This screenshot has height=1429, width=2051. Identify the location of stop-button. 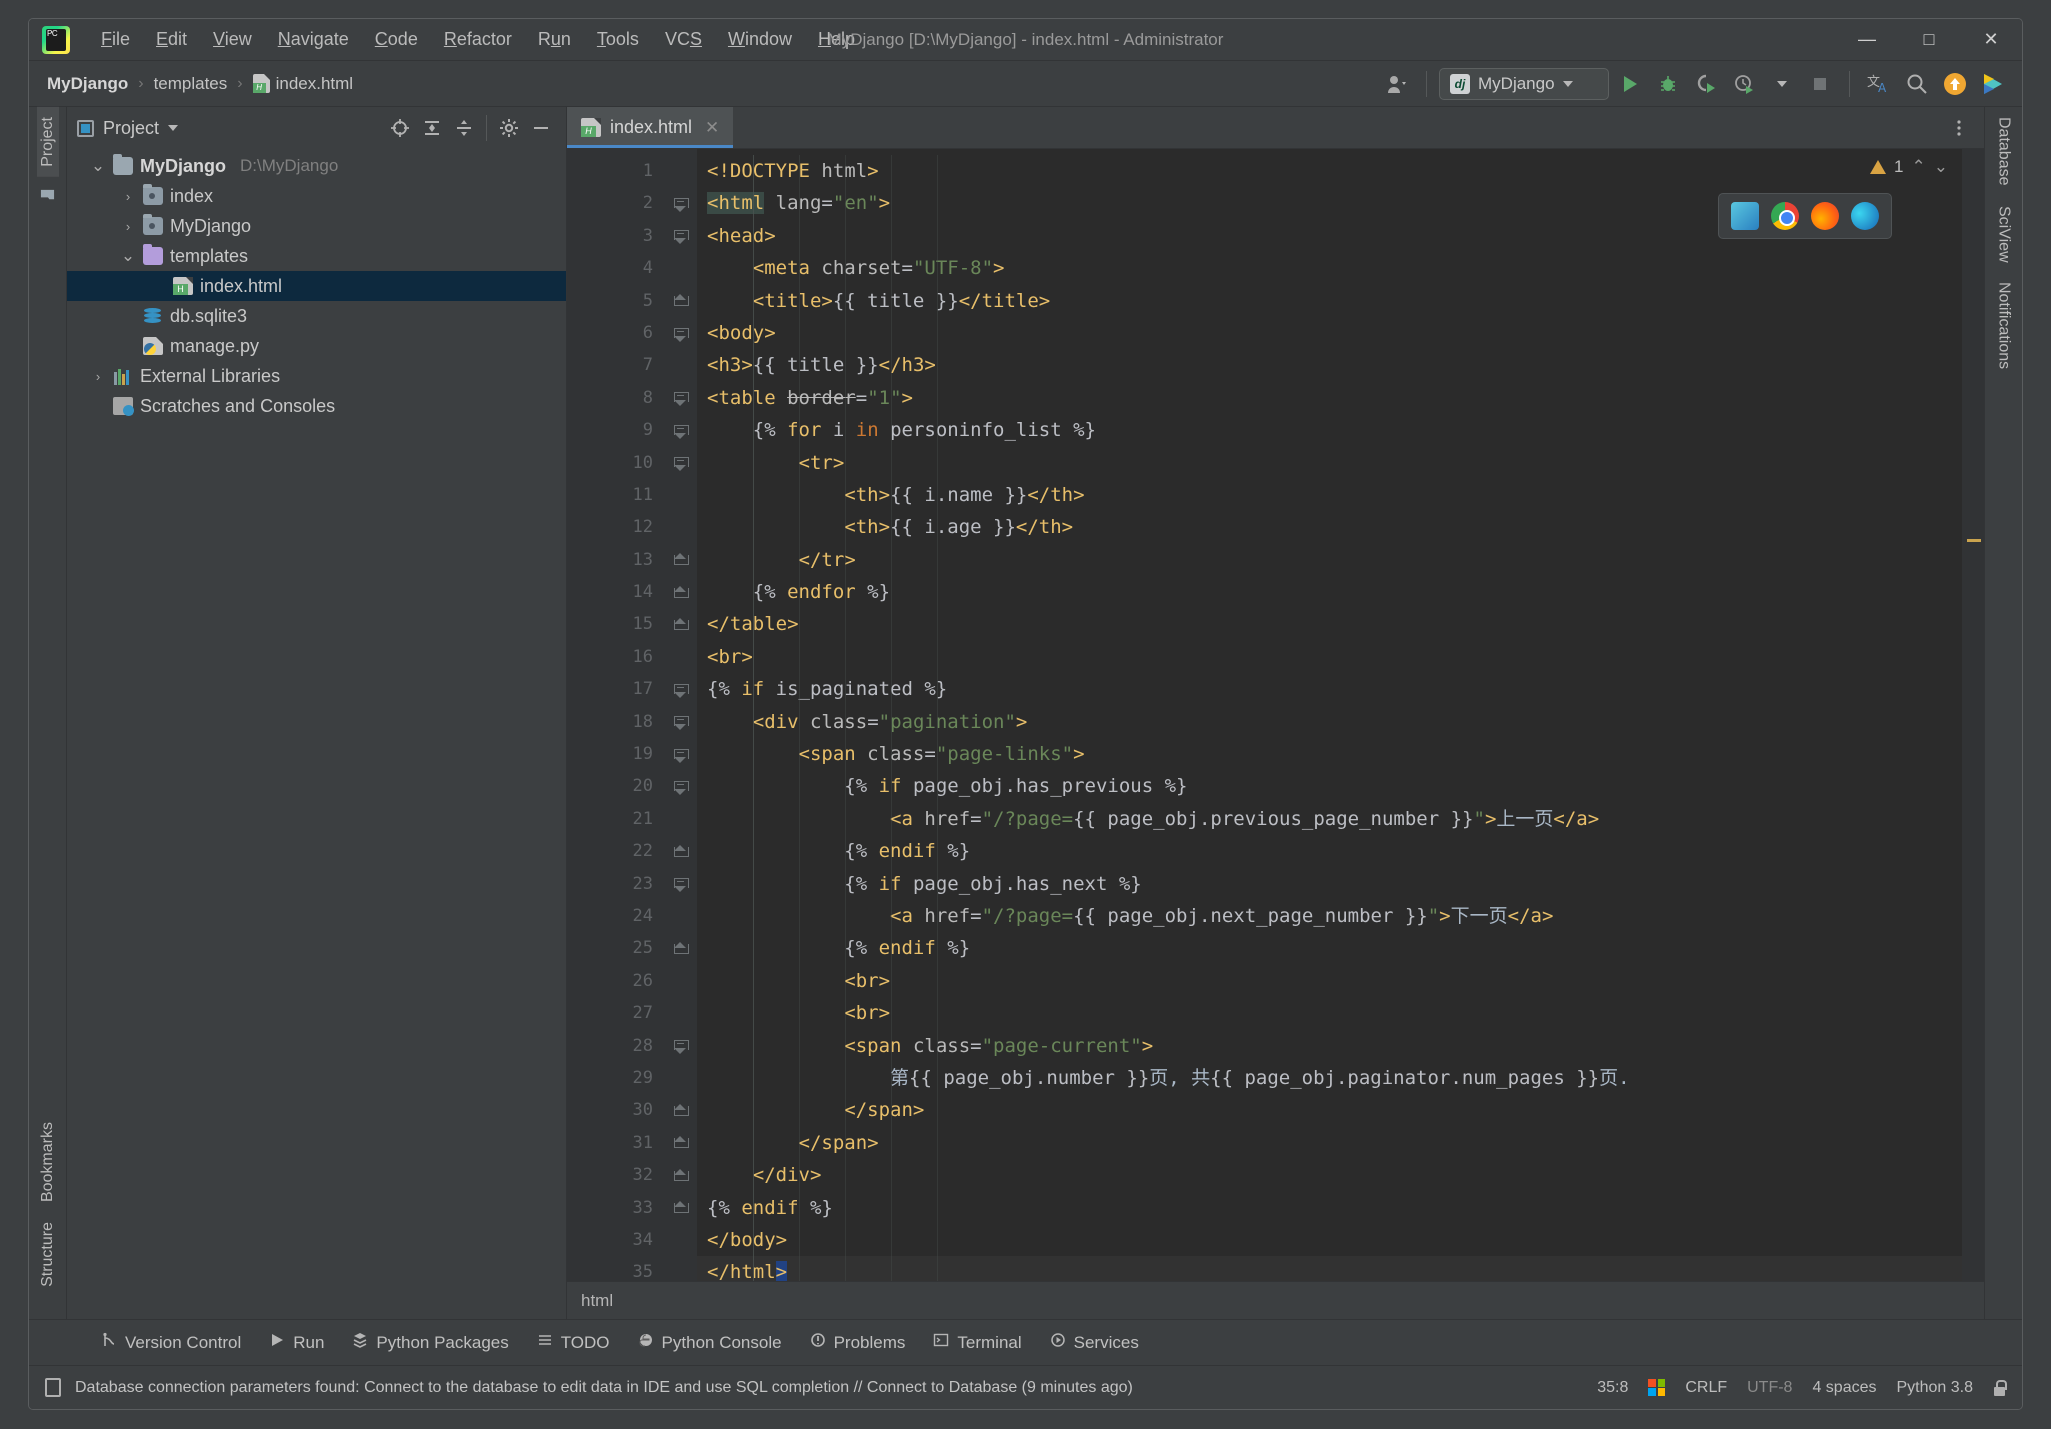
(1820, 84).